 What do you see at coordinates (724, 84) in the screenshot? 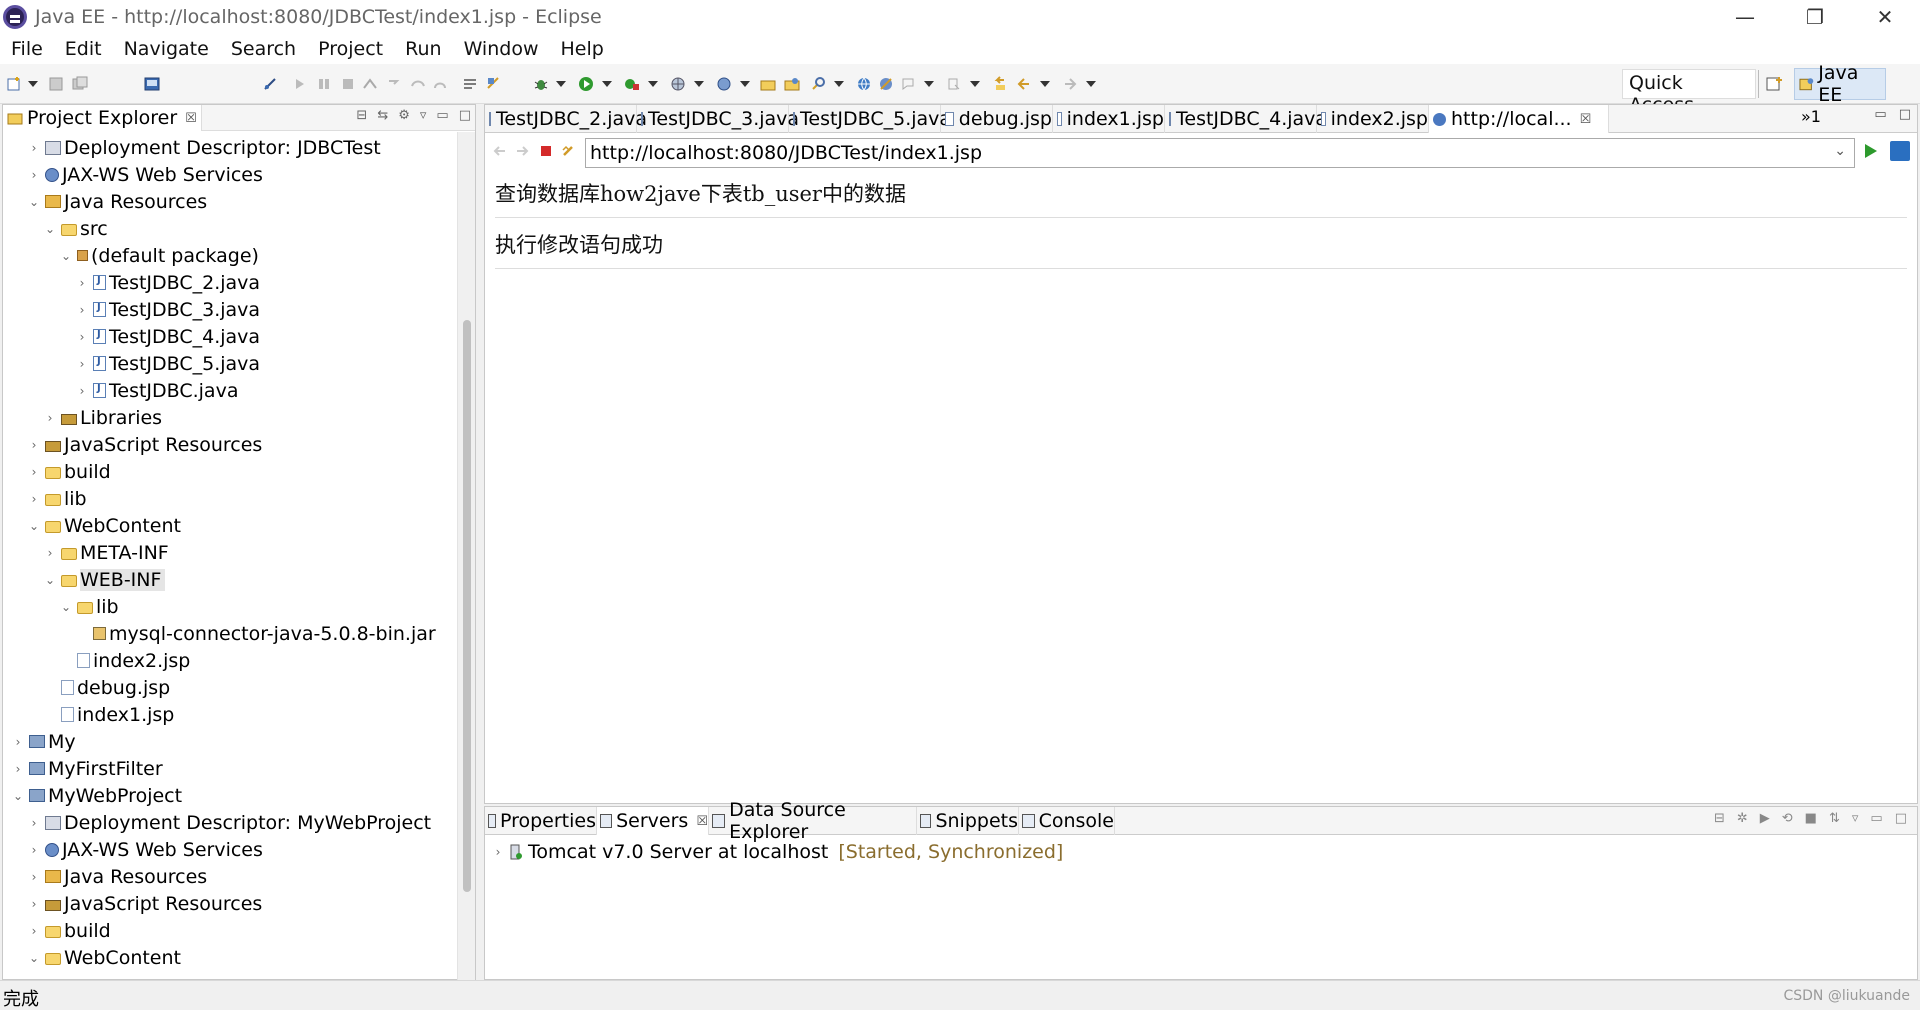
I see `new-server-icon` at bounding box center [724, 84].